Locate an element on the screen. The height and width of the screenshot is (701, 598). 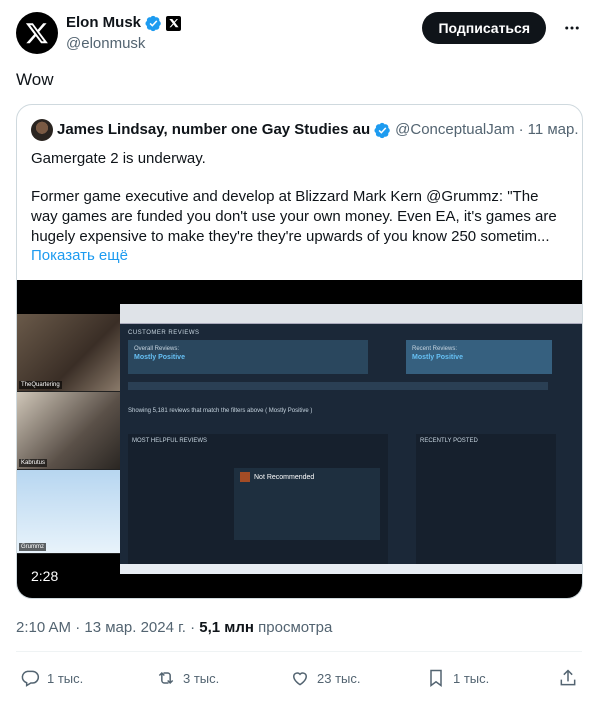
cam-label: Kabrutus is located at coordinates (33, 463).